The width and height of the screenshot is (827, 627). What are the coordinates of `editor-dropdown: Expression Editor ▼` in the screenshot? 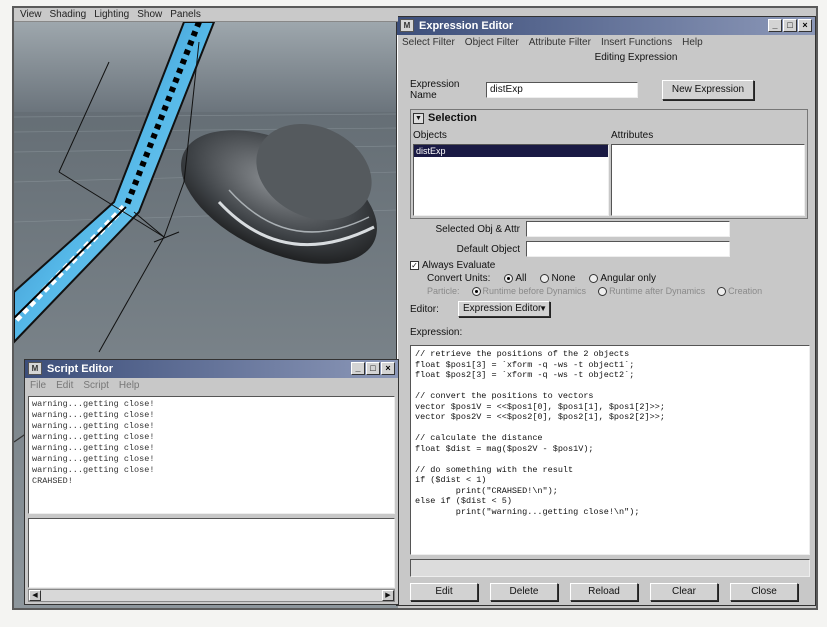 It's located at (504, 309).